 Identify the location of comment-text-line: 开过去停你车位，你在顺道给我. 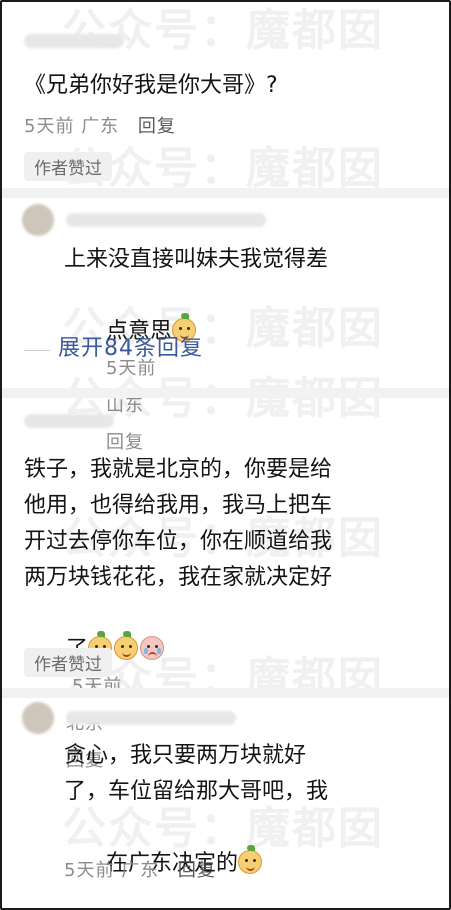
(178, 541).